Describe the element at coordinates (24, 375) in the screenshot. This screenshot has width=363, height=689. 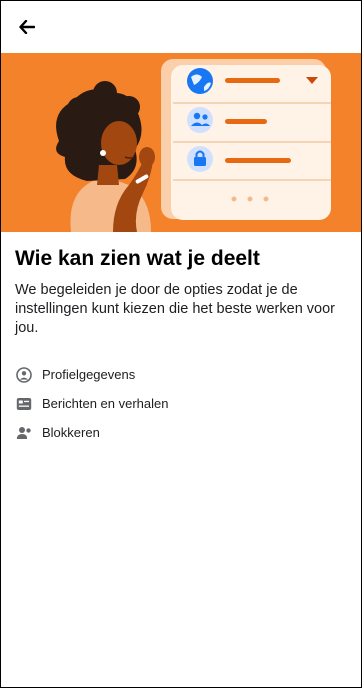
I see `profile-circle-icon` at that location.